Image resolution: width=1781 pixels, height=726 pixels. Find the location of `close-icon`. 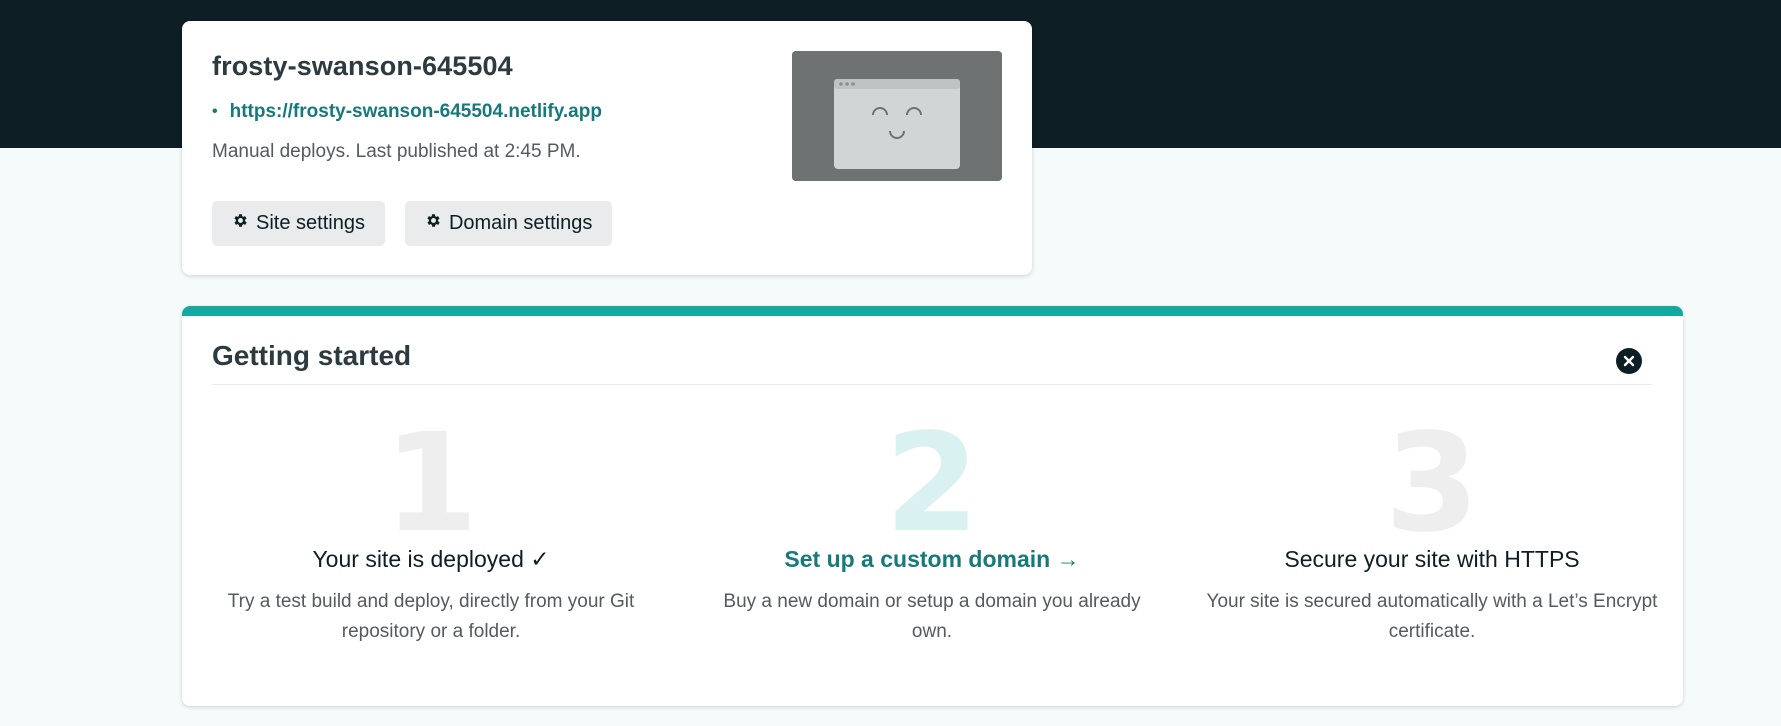

close-icon is located at coordinates (1629, 361).